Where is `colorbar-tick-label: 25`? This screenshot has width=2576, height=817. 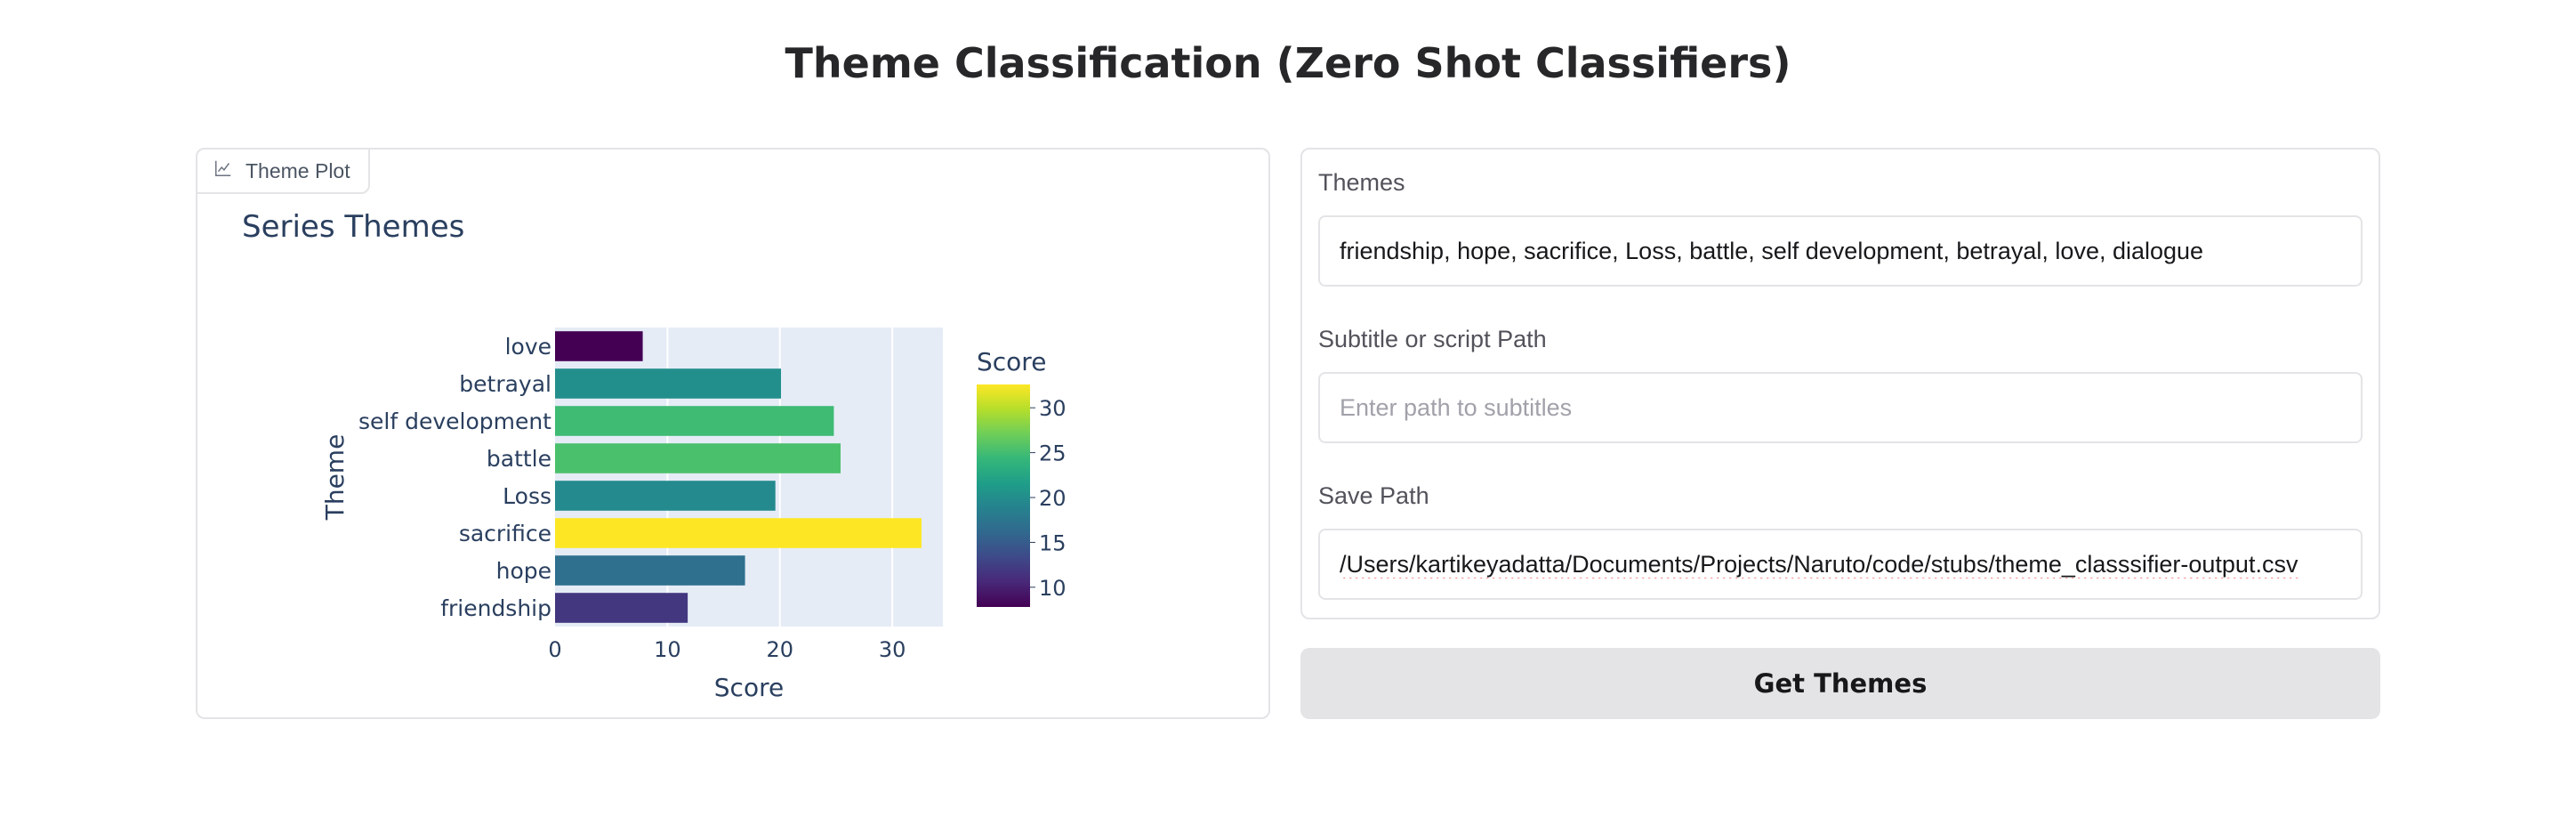 colorbar-tick-label: 25 is located at coordinates (1053, 453).